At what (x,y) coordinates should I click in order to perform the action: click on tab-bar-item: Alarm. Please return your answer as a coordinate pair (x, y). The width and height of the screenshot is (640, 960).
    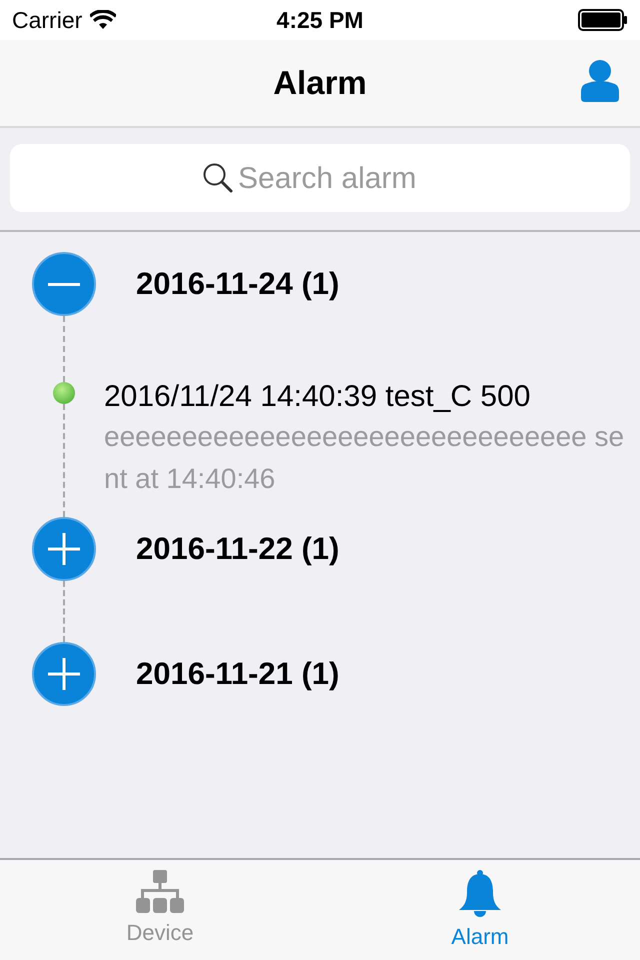
    Looking at the image, I should click on (480, 910).